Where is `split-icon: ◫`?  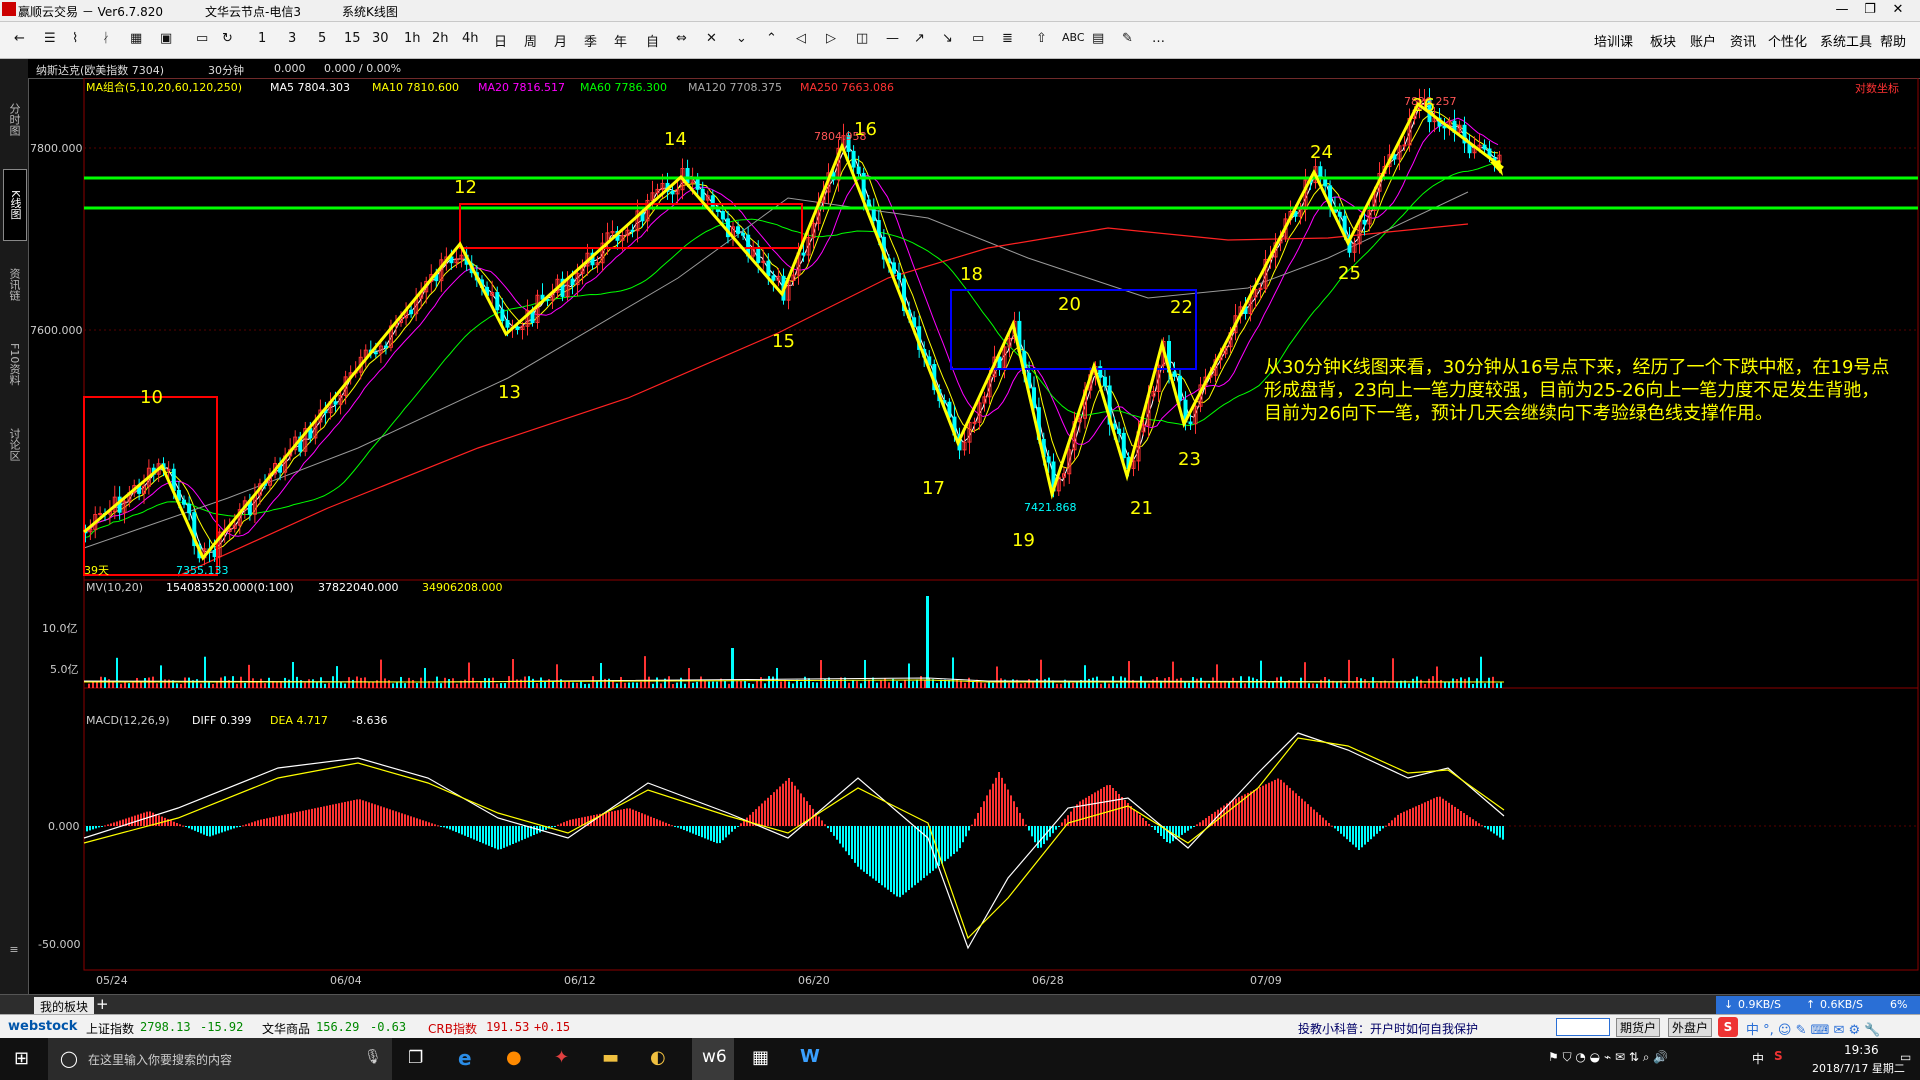
split-icon: ◫ is located at coordinates (862, 38).